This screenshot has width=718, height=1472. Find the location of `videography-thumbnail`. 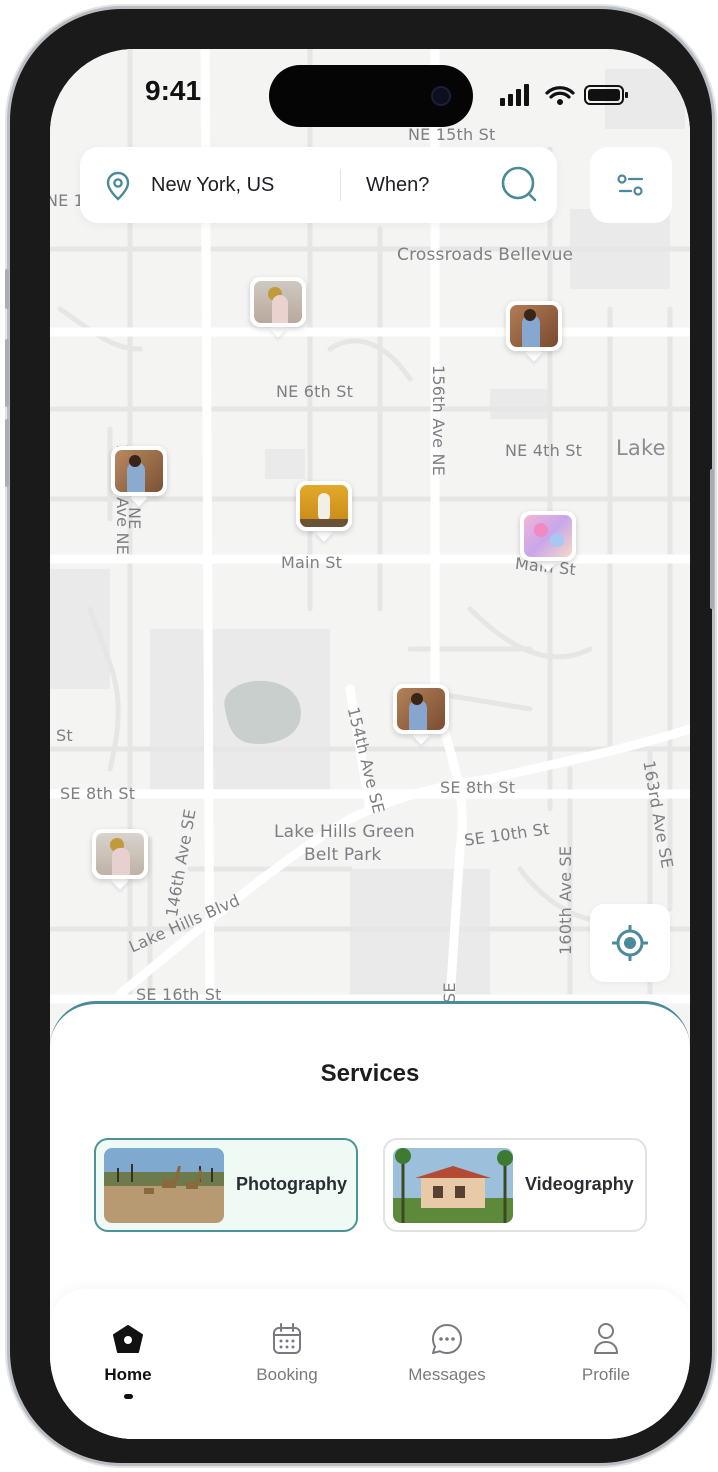

videography-thumbnail is located at coordinates (453, 1185).